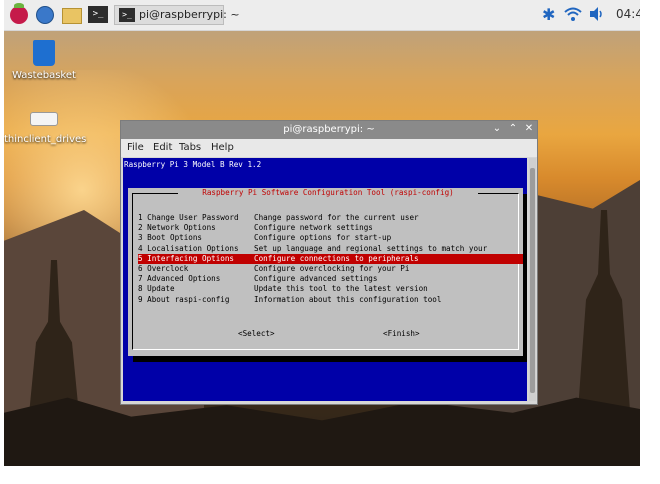  Describe the element at coordinates (193, 164) in the screenshot. I see `device-info: Raspberry Pi 3 Model B Rev 1.2` at that location.